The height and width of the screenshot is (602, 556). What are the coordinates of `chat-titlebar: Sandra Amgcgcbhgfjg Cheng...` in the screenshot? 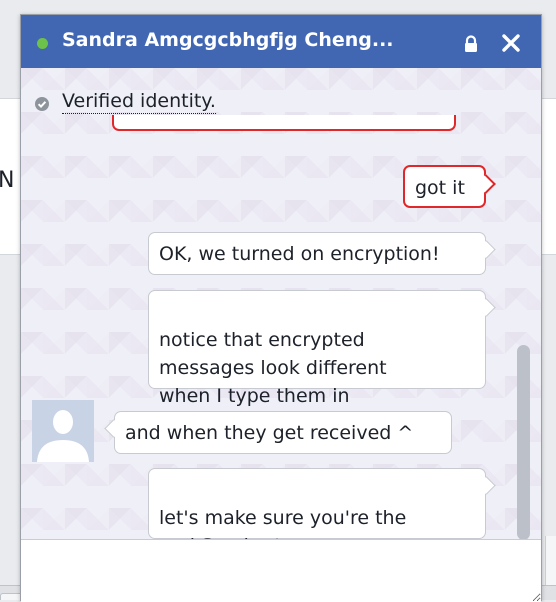 It's located at (281, 41).